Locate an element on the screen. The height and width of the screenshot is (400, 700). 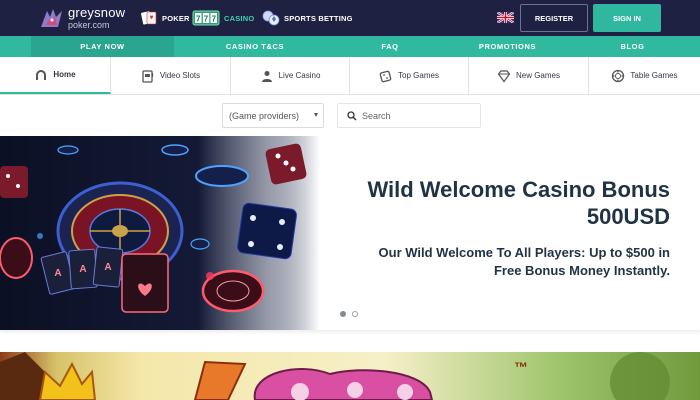
nav-casino-tcs: CASINO T&CS is located at coordinates (255, 46).